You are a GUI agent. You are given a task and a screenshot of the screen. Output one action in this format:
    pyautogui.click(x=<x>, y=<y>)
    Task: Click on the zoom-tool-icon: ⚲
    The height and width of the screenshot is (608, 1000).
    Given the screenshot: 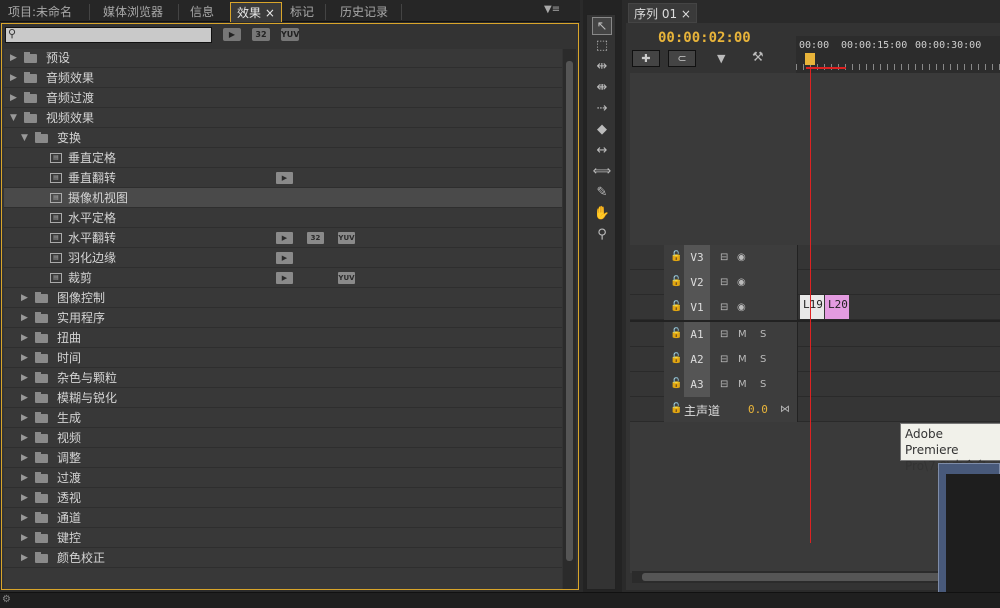 What is the action you would take?
    pyautogui.click(x=602, y=235)
    